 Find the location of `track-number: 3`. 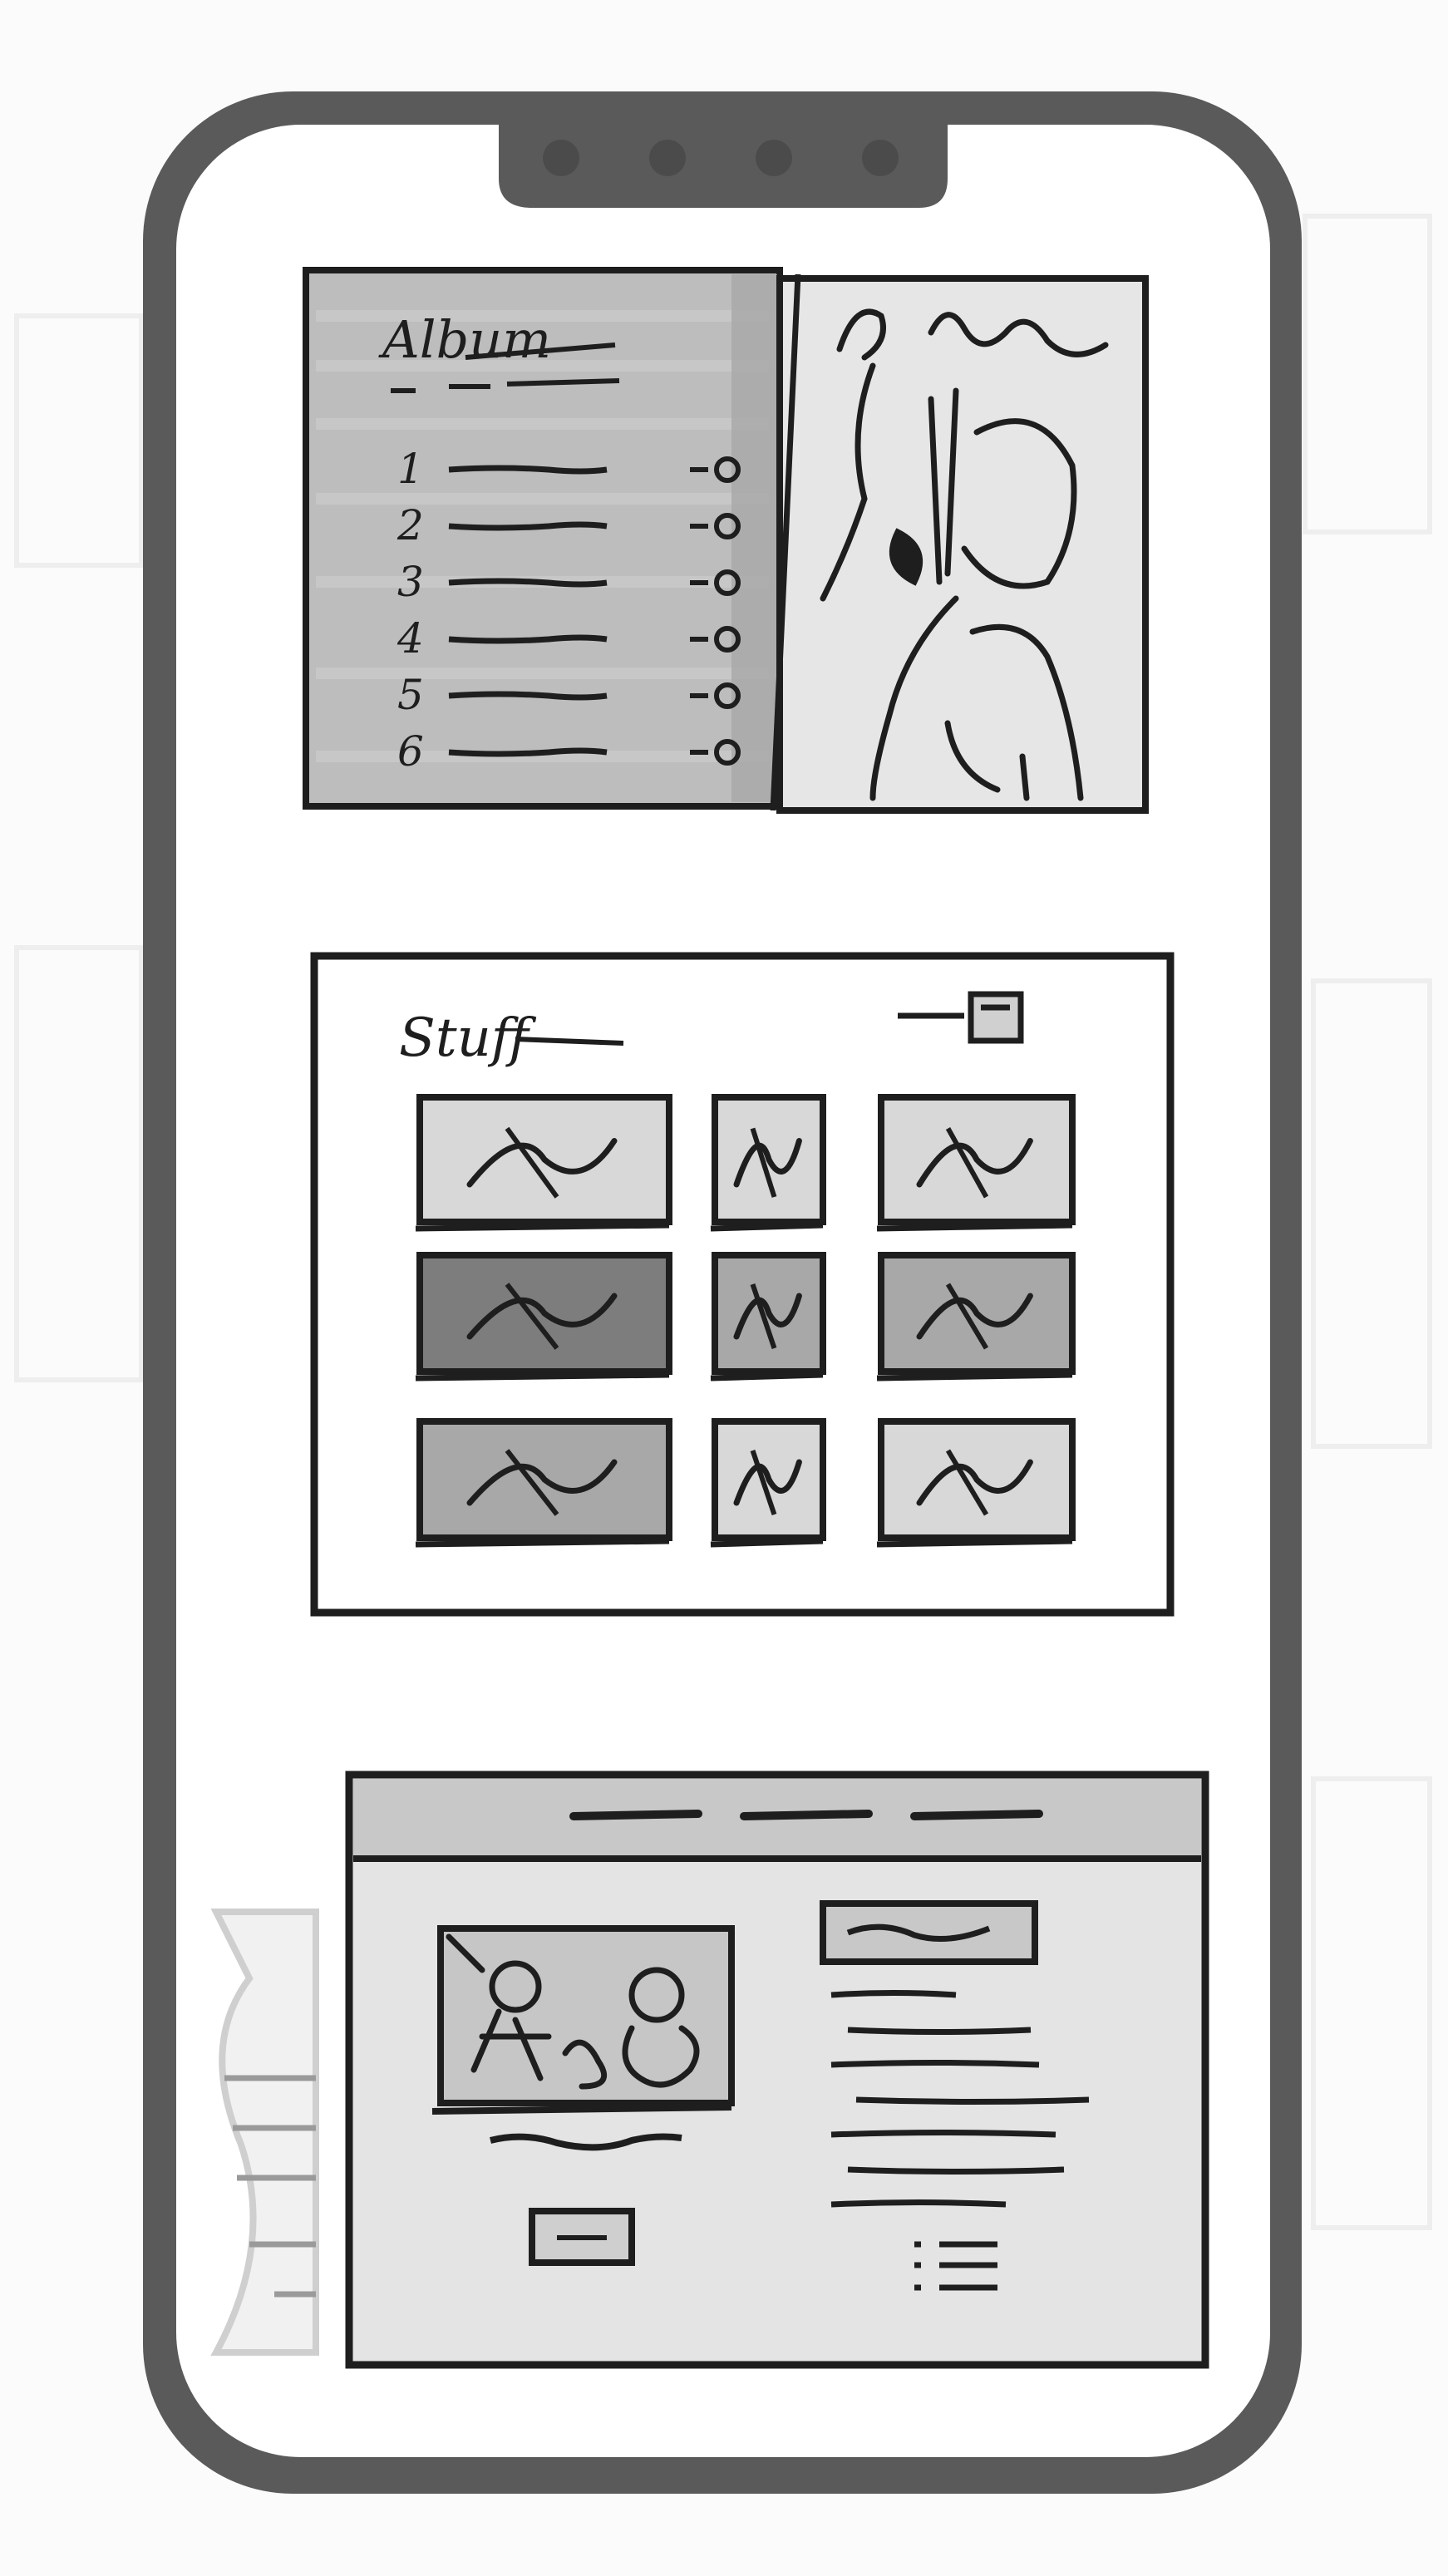

track-number: 3 is located at coordinates (410, 582).